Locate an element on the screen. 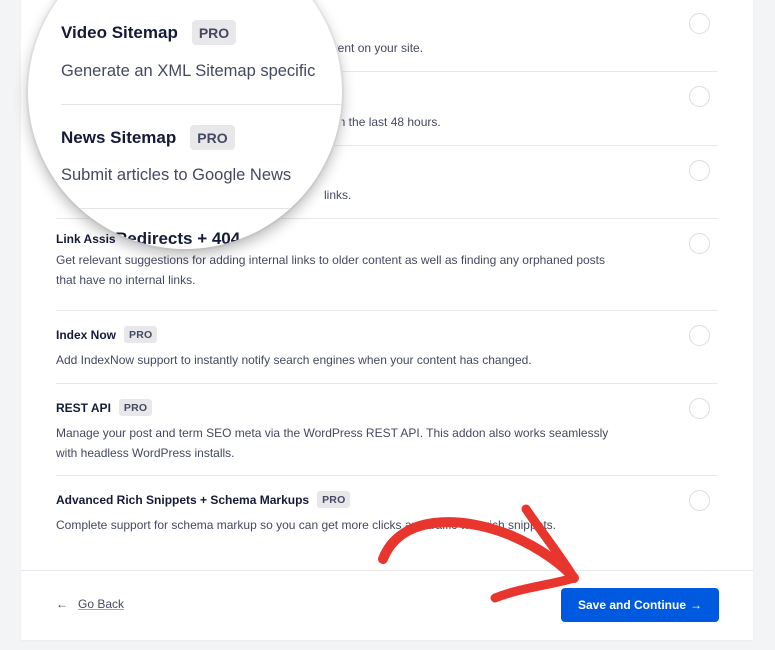 The image size is (775, 650). magnifier-desc-news-sitemap: Submit articles to Google News is located at coordinates (176, 175).